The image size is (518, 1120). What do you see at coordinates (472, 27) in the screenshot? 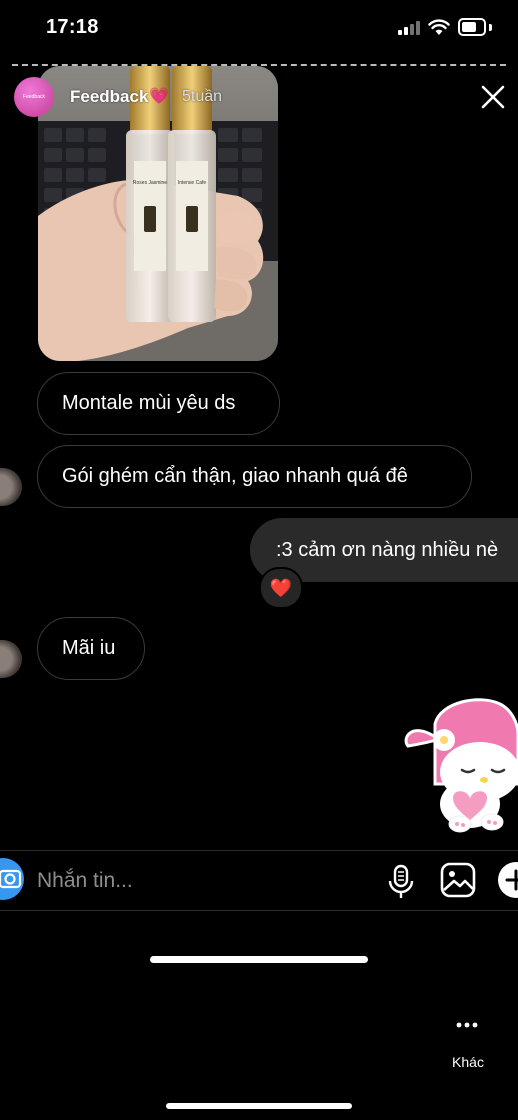
I see `battery-icon` at bounding box center [472, 27].